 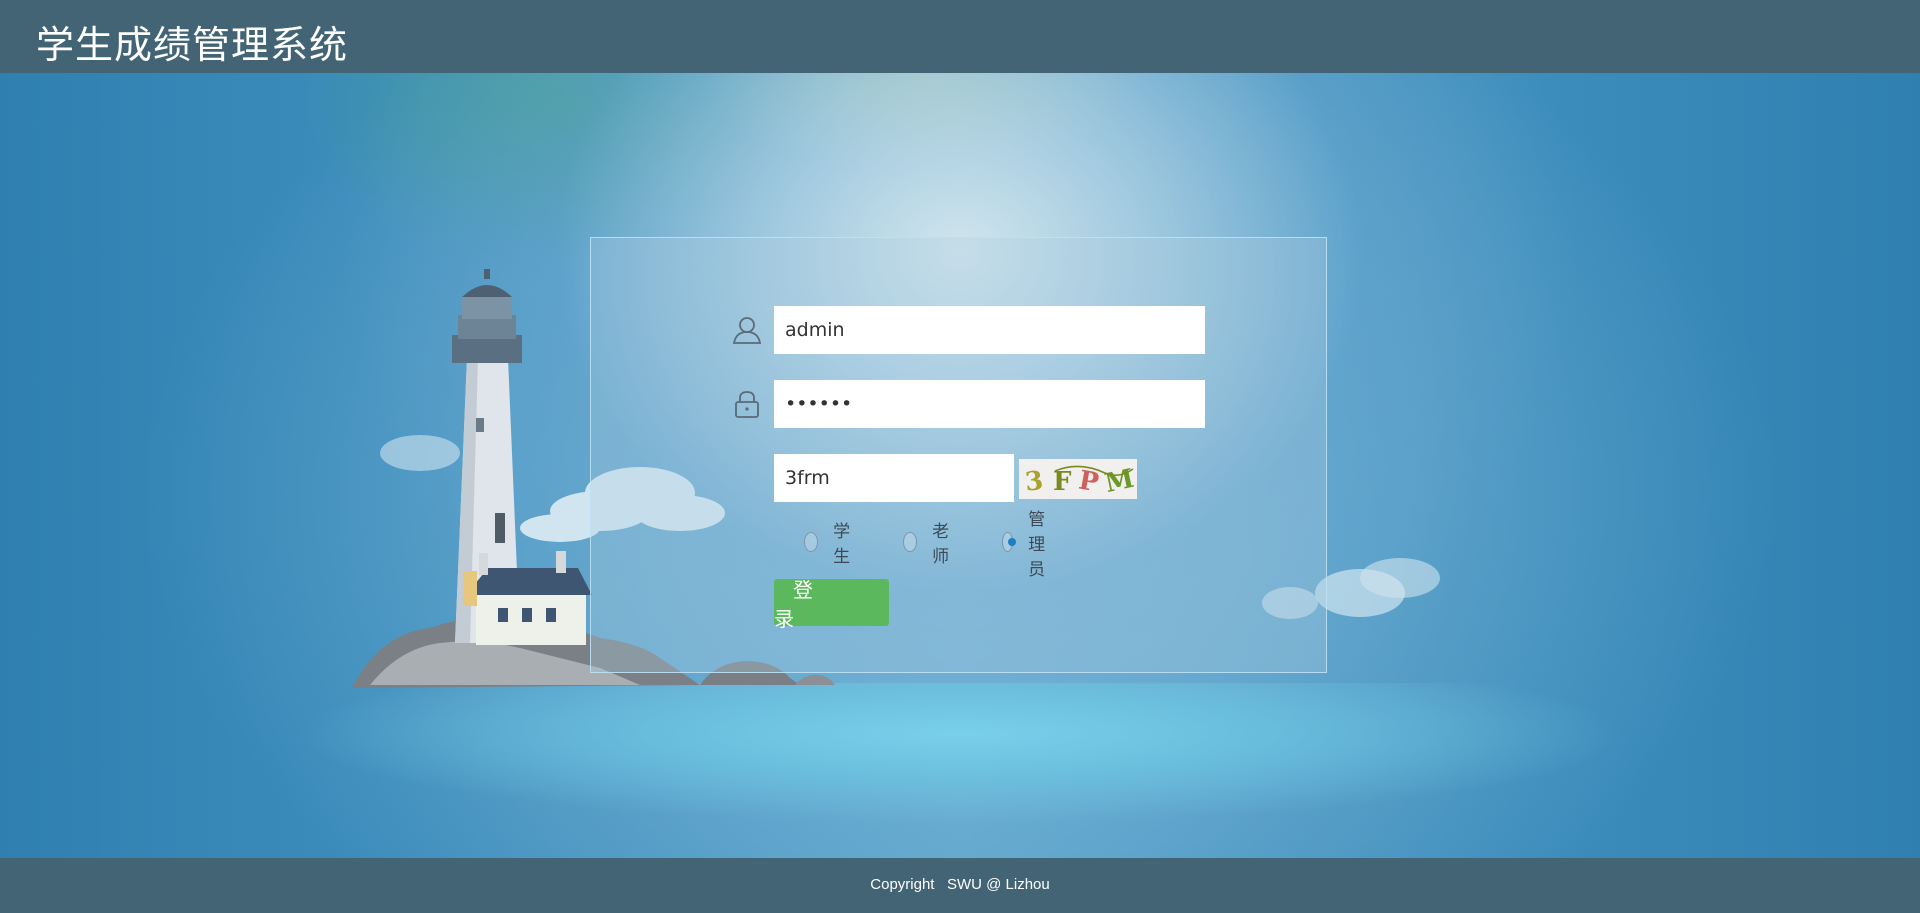 I want to click on role-student-label: 学生, so click(x=842, y=544).